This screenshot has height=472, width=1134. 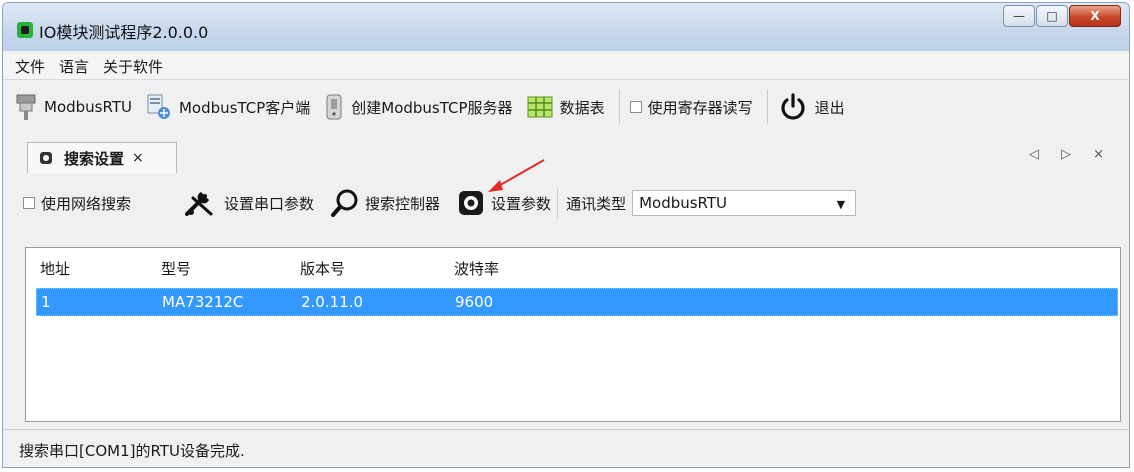 What do you see at coordinates (566, 155) in the screenshot?
I see `tab-strip: 搜索设置 × ◁ ▷ ×` at bounding box center [566, 155].